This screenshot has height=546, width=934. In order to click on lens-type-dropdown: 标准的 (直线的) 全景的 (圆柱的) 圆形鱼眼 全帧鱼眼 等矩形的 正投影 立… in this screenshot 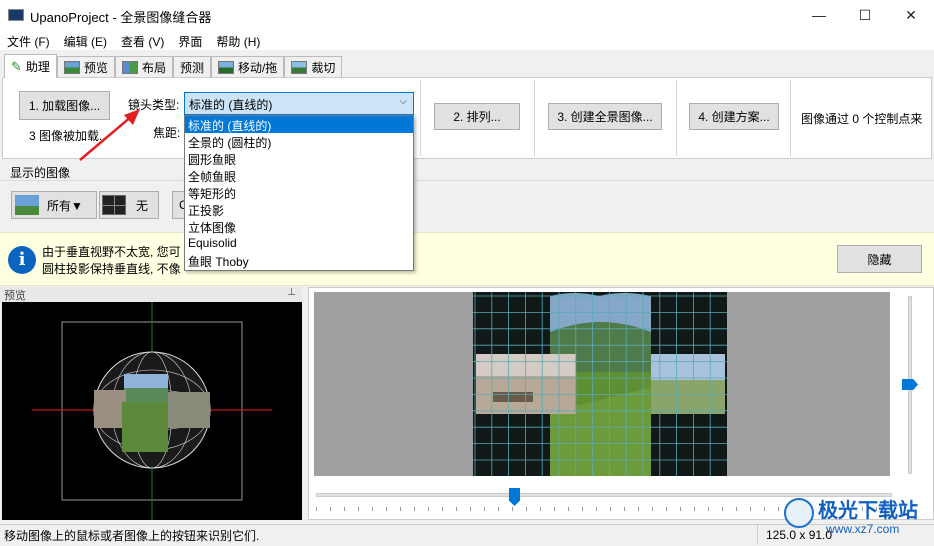, I will do `click(299, 193)`.